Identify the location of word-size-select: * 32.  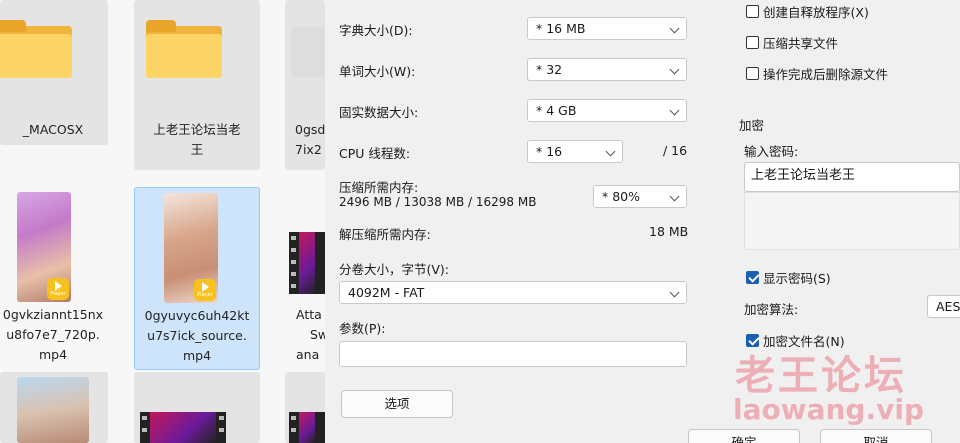
(607, 69).